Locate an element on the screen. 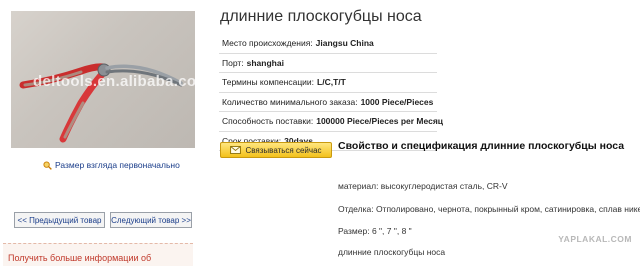 Image resolution: width=640 pixels, height=266 pixels. spec-label: Количество минимального заказа: is located at coordinates (290, 101).